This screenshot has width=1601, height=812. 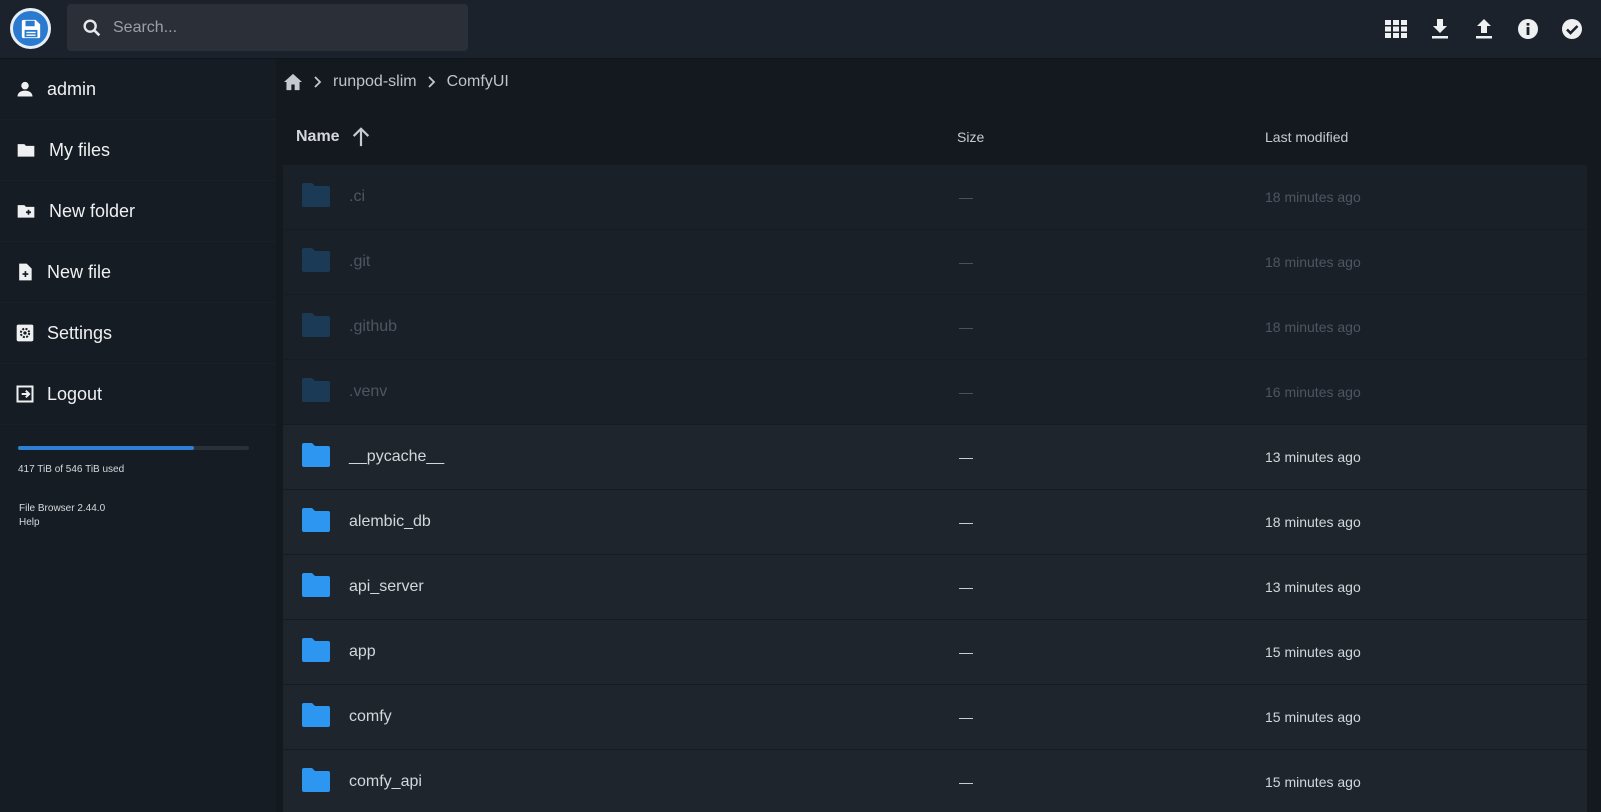 I want to click on storage-usage: 417 TiB of 546 TiB used, so click(x=133, y=460).